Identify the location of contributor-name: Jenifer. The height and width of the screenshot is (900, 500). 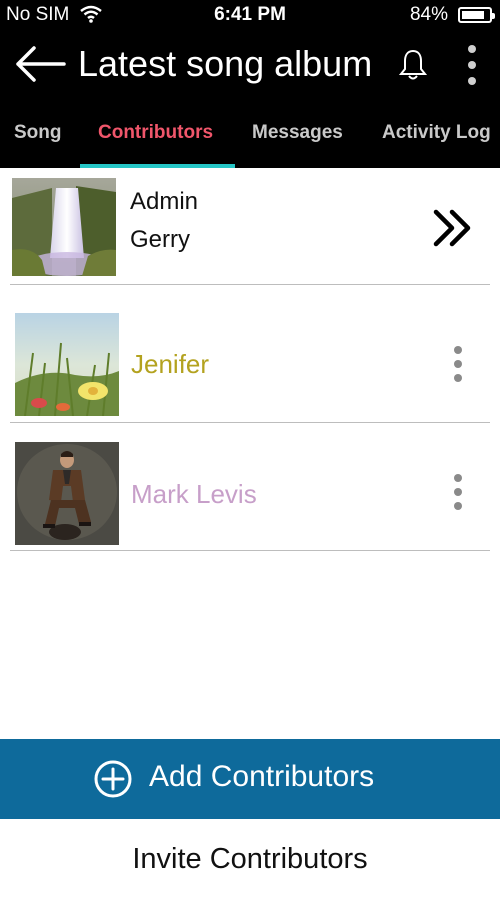
(170, 364).